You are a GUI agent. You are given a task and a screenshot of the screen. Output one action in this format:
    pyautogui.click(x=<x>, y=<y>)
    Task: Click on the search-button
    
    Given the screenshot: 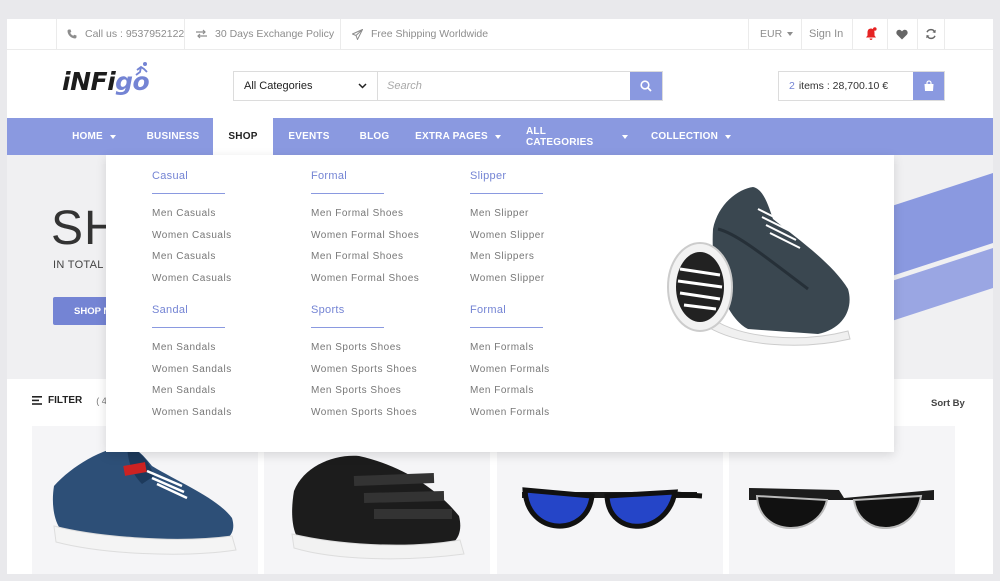 What is the action you would take?
    pyautogui.click(x=646, y=86)
    